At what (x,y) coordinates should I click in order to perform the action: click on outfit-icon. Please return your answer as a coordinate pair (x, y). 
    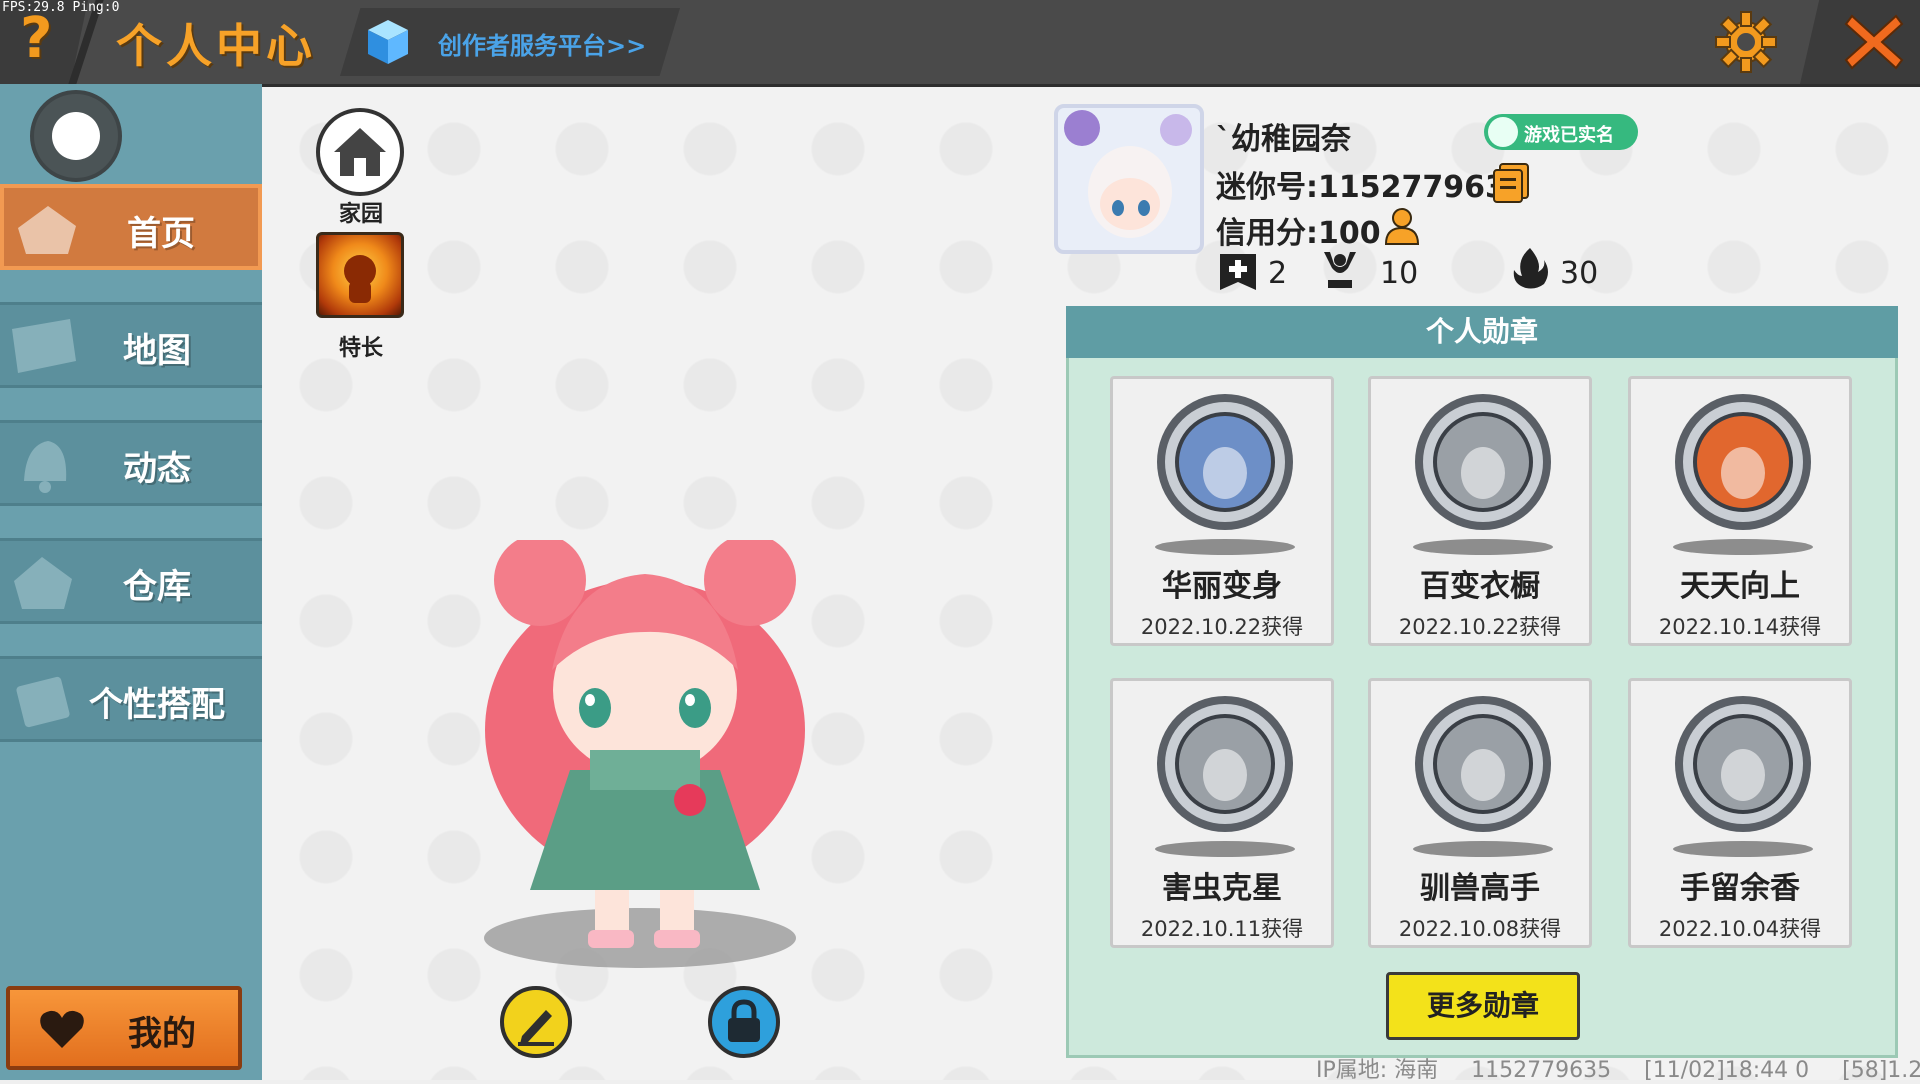
    Looking at the image, I should click on (43, 702).